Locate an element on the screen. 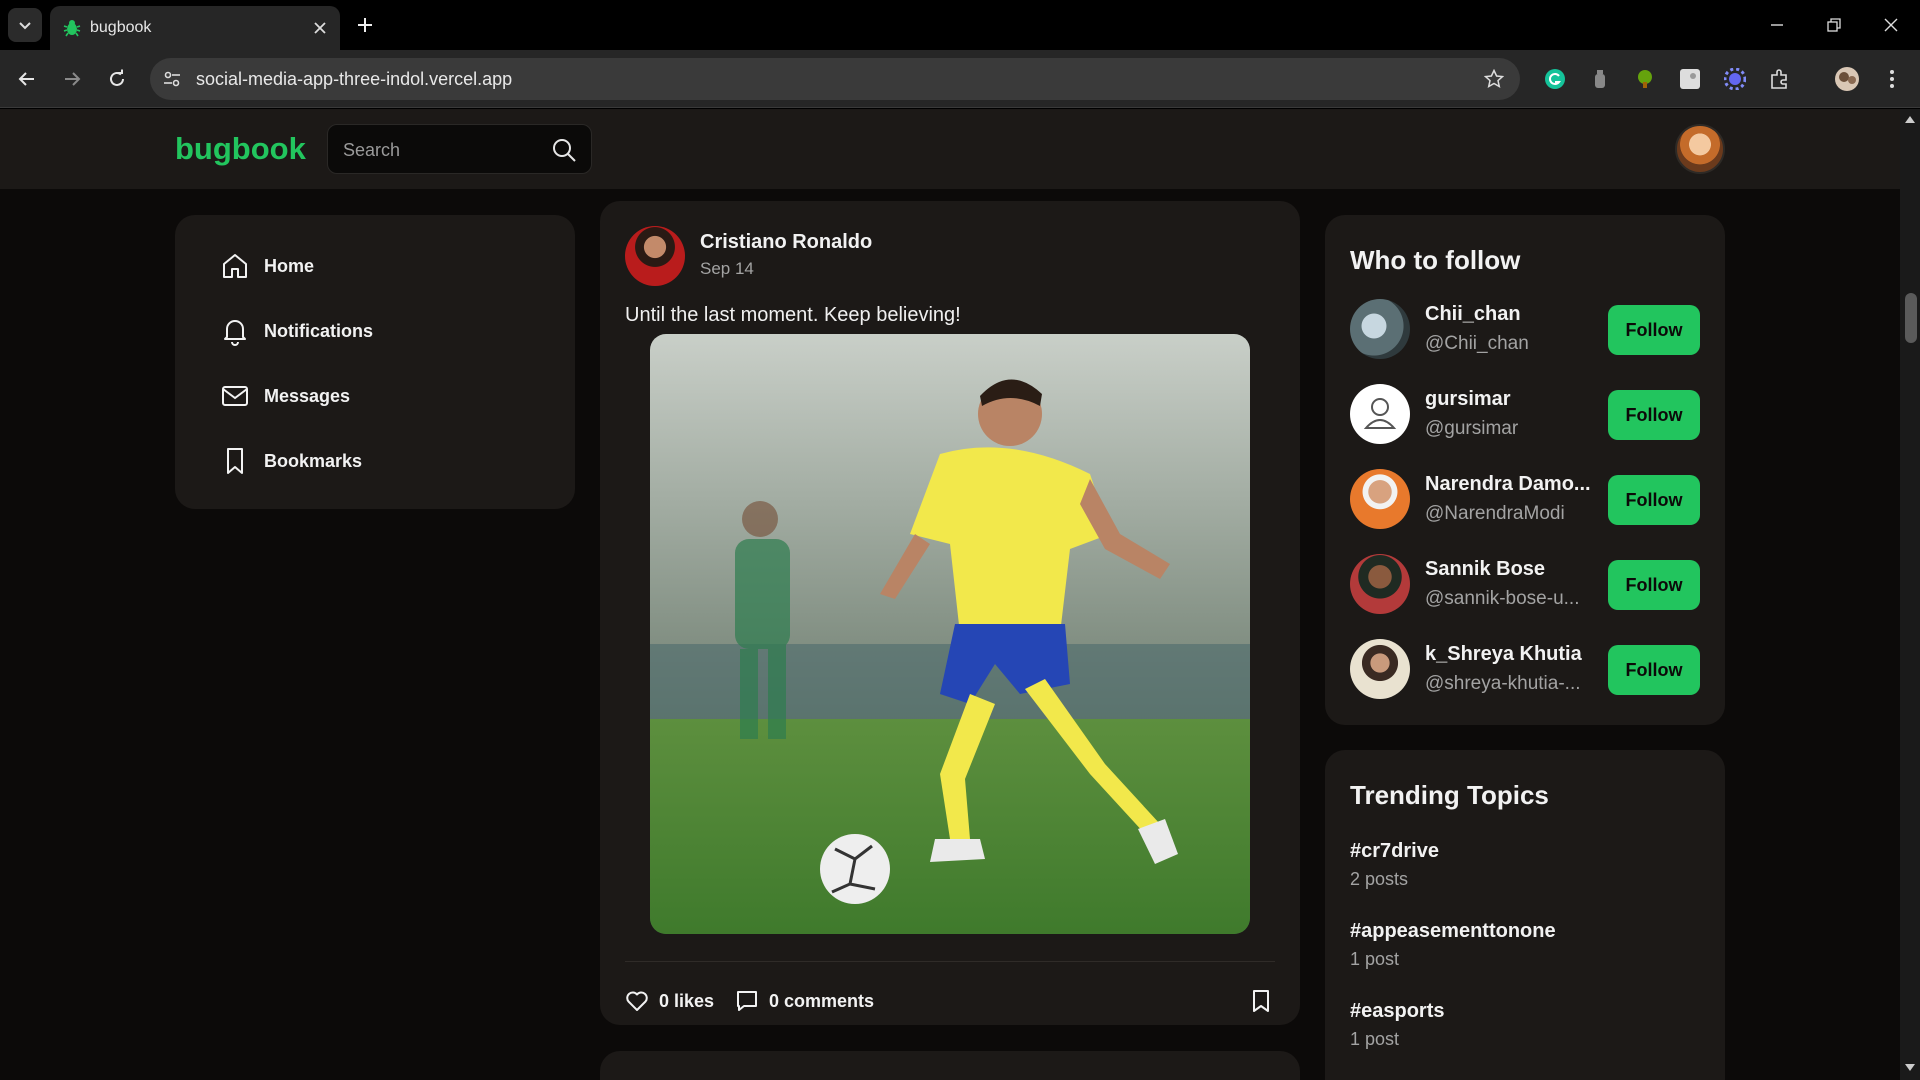 The height and width of the screenshot is (1080, 1920). address-bar: social-media-app-three-indol.vercel.app is located at coordinates (835, 79).